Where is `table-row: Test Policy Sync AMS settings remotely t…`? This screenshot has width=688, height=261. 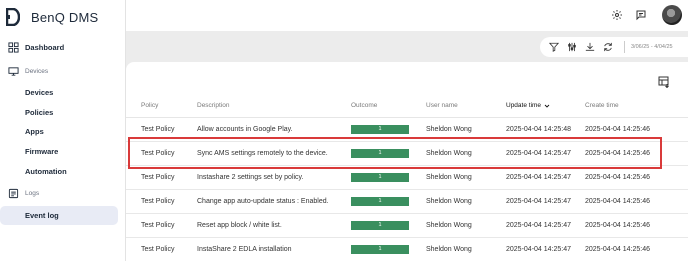 table-row: Test Policy Sync AMS settings remotely t… is located at coordinates (407, 153).